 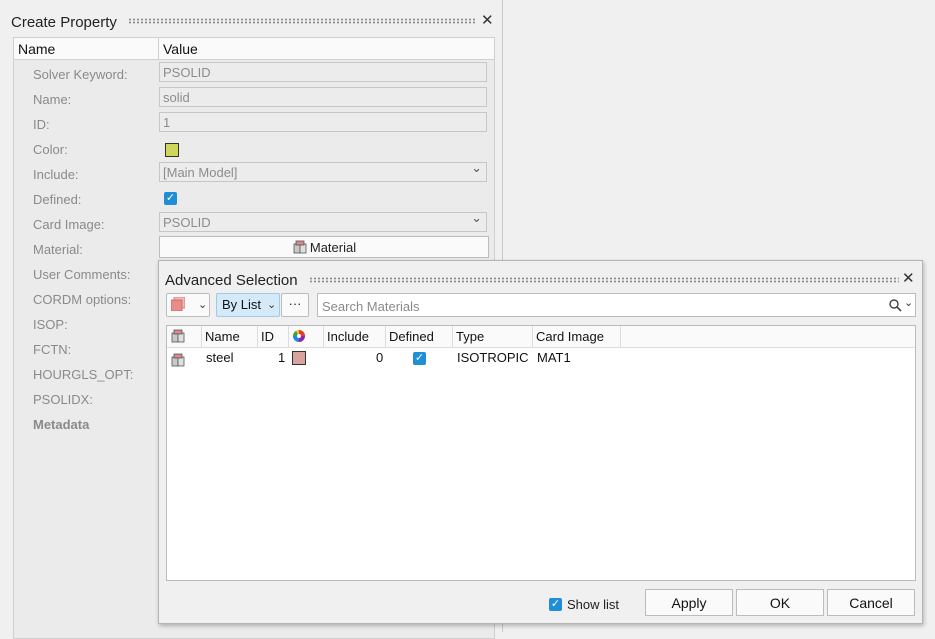 I want to click on column-header-card-image: Card Image, so click(x=577, y=336).